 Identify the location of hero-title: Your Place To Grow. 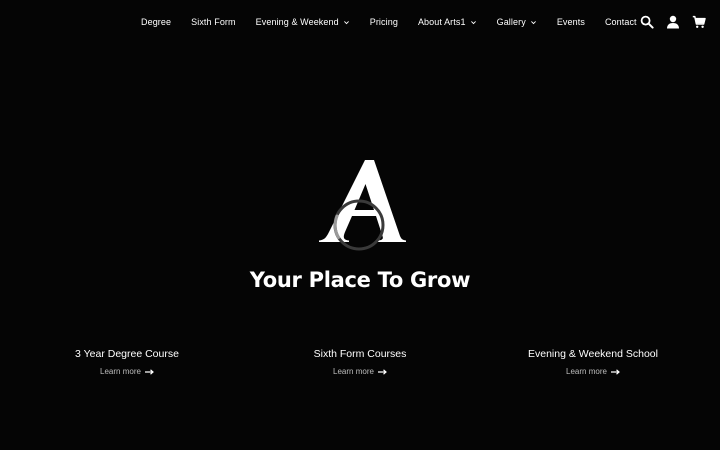
(360, 280).